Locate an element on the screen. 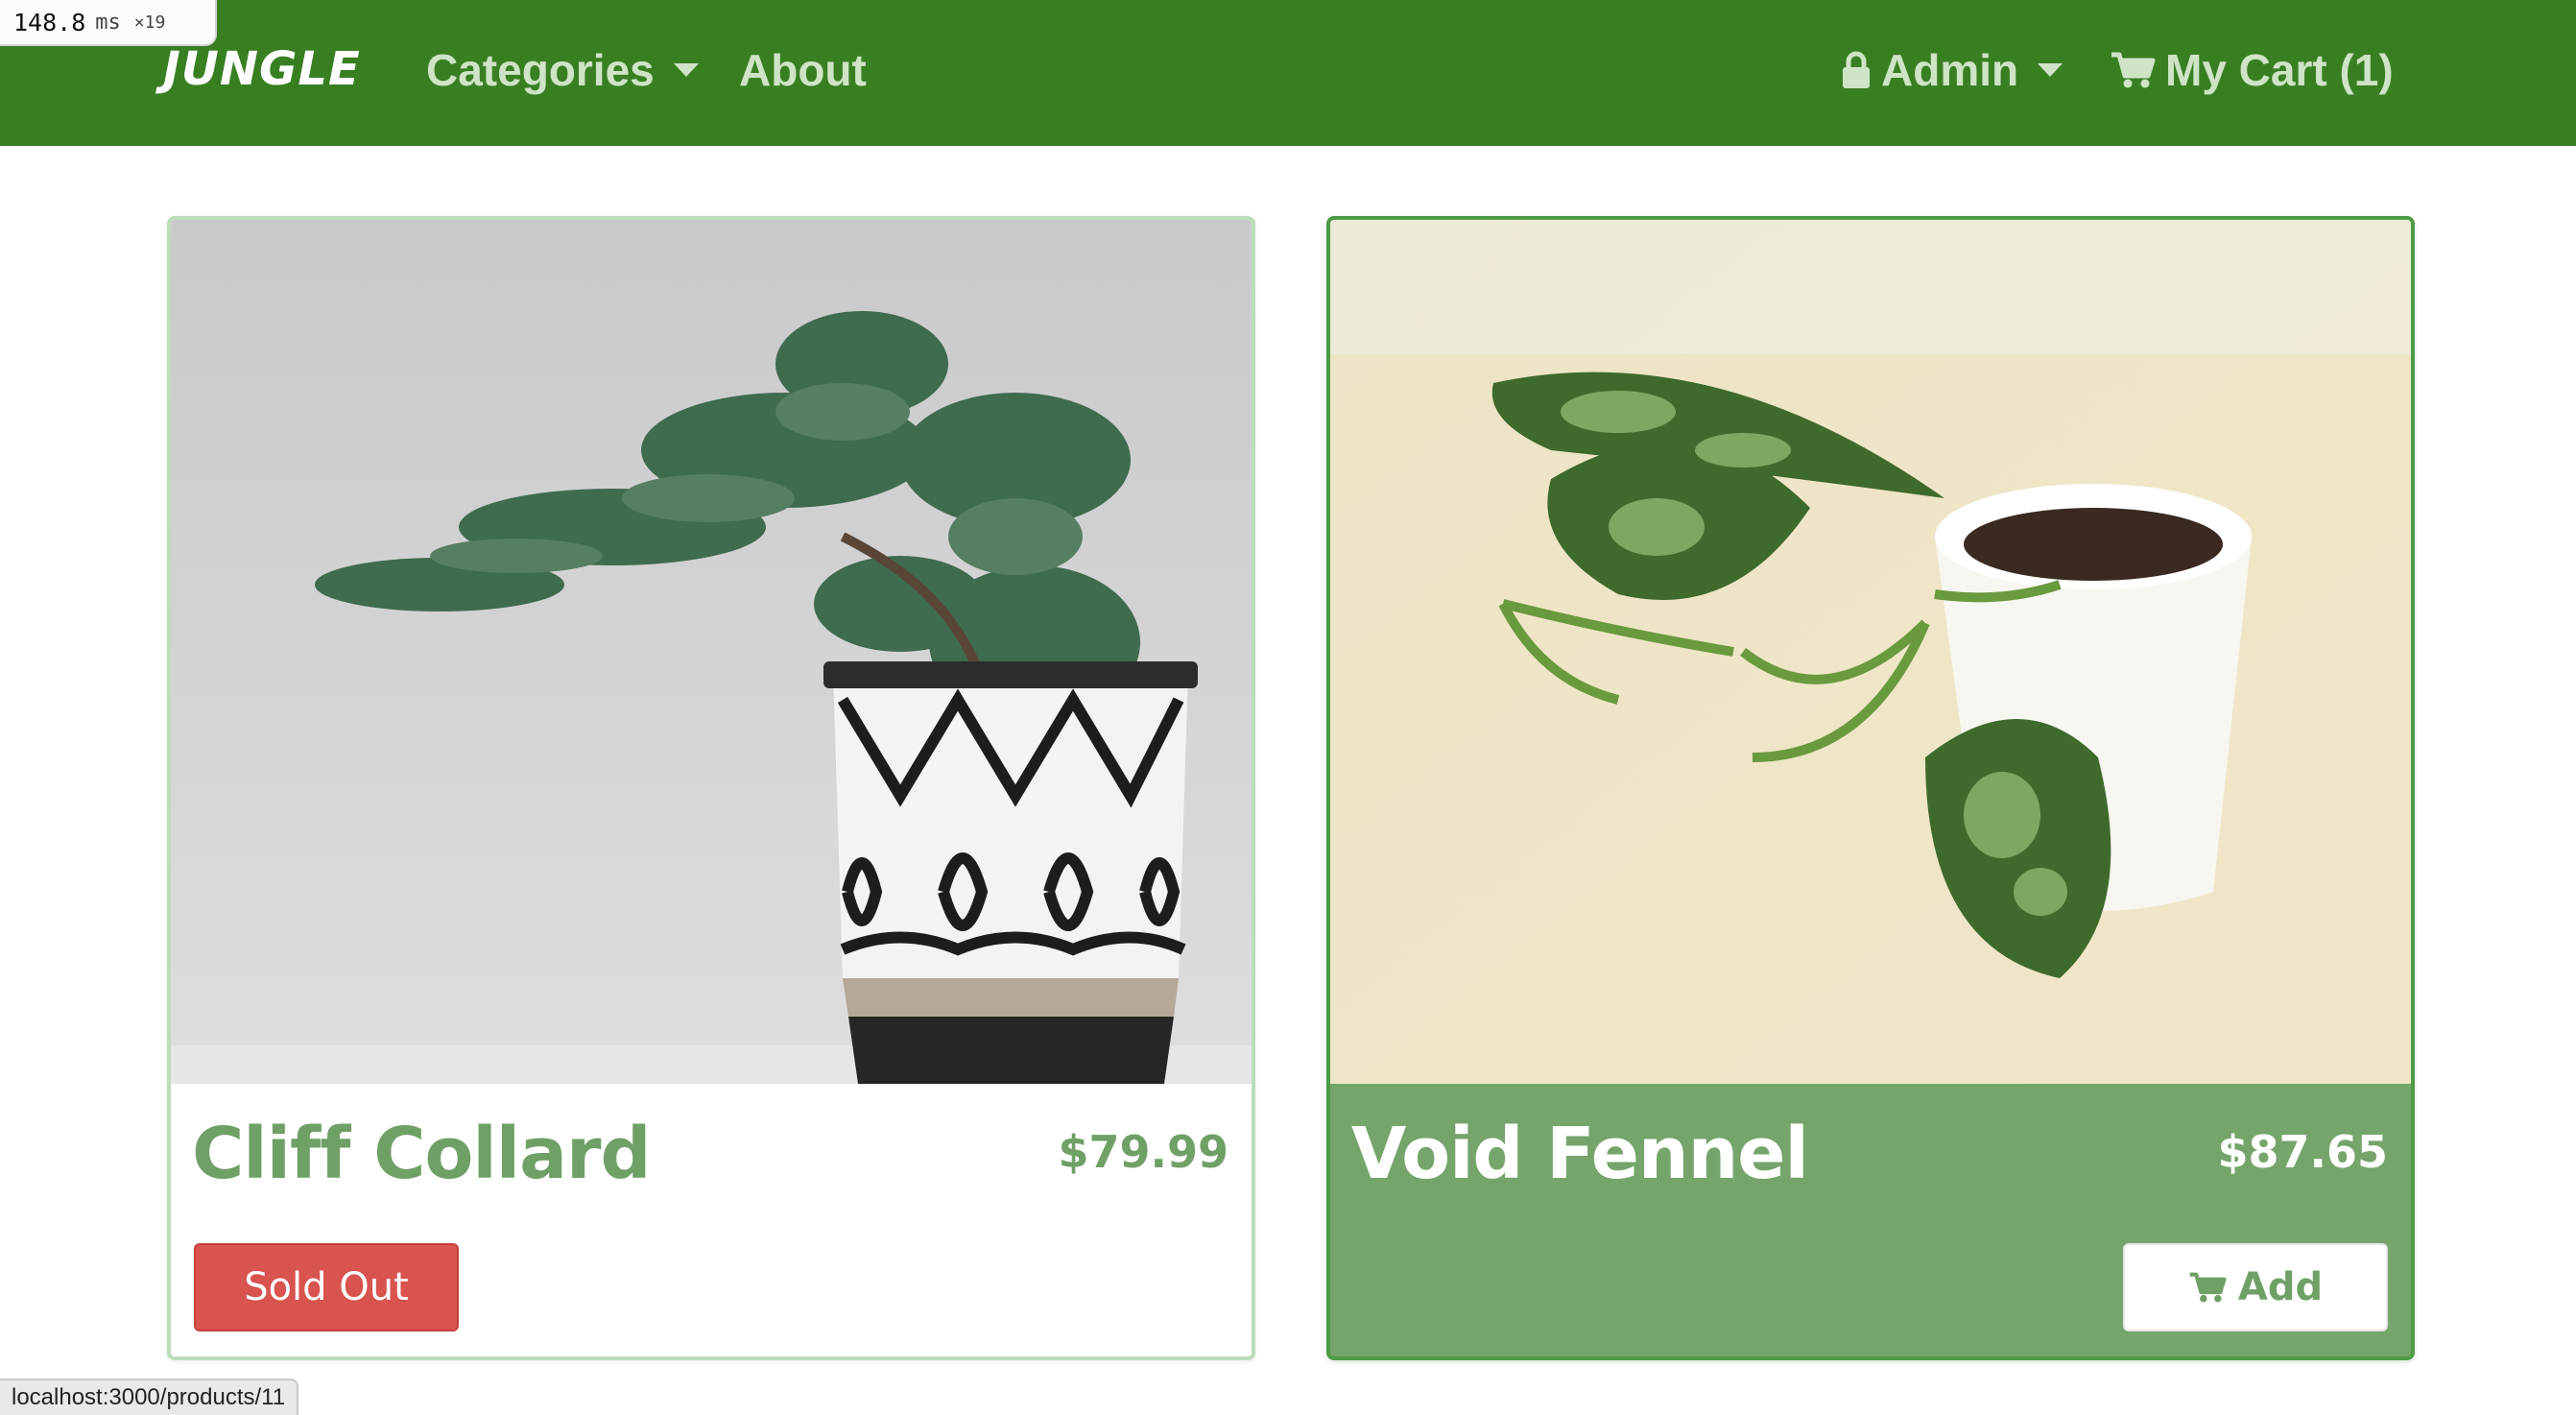  add-to-cart-button: Add is located at coordinates (2255, 1287).